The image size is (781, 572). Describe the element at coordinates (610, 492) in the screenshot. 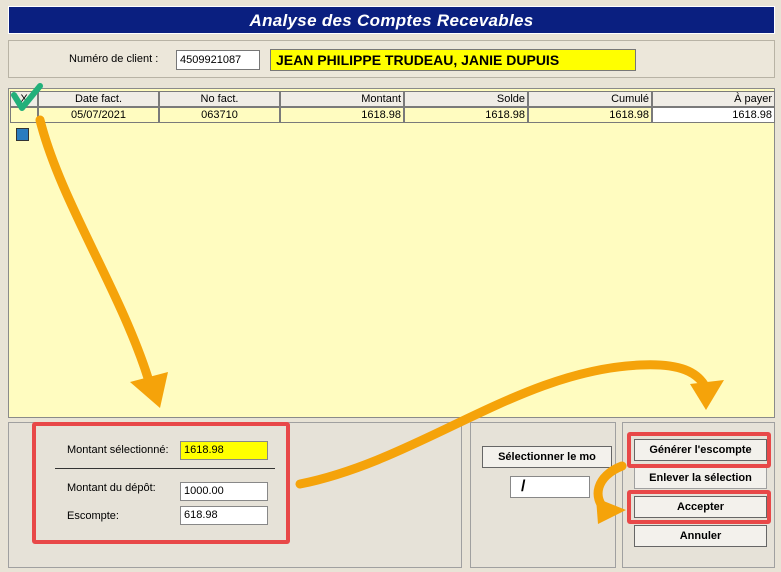

I see `arrow-hook-icon` at that location.